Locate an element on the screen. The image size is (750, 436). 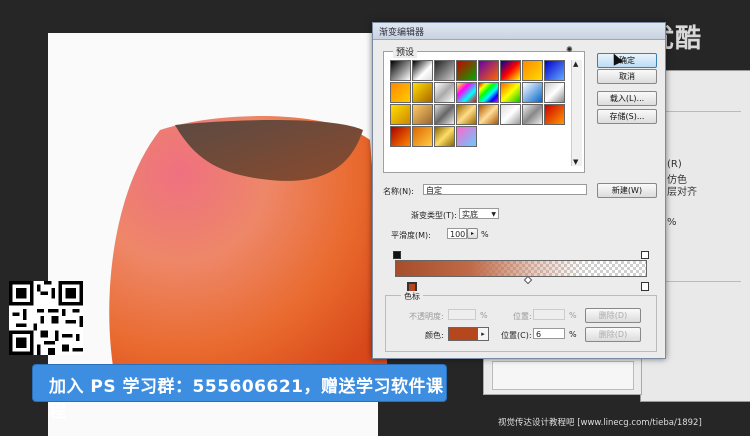
name-field: 自定 is located at coordinates (505, 189).